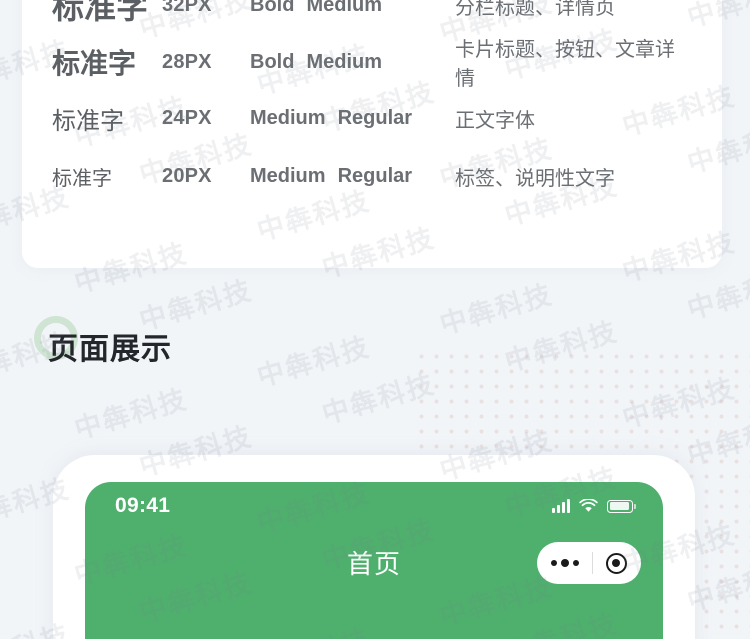 The height and width of the screenshot is (639, 750). What do you see at coordinates (187, 8) in the screenshot?
I see `font-size-value: 32PX` at bounding box center [187, 8].